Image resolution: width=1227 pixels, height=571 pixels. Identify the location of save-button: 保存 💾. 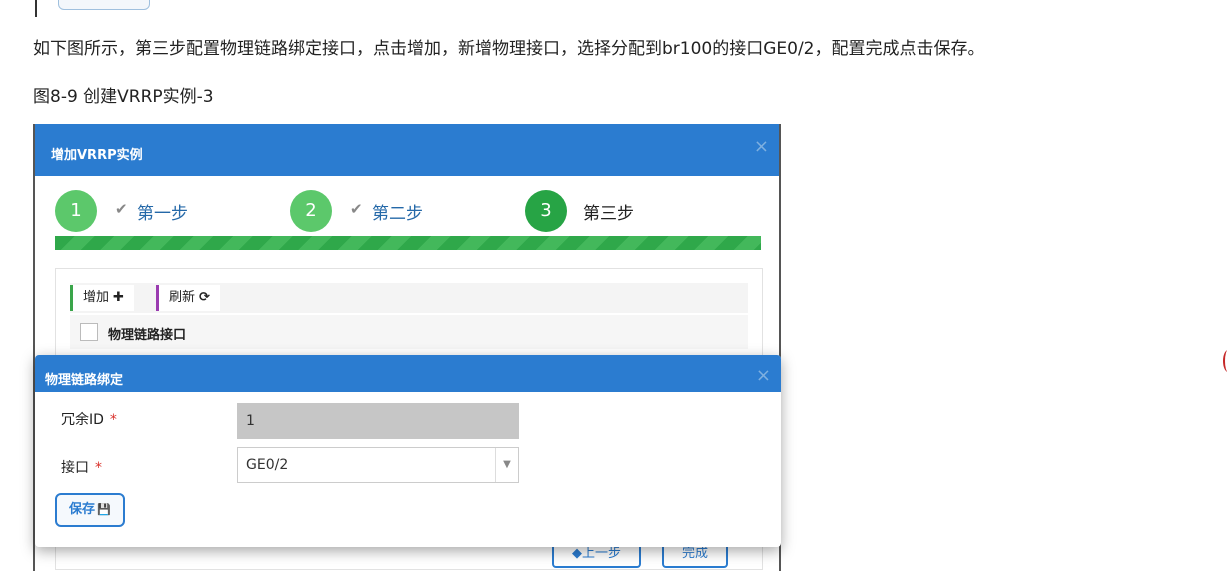
(90, 510).